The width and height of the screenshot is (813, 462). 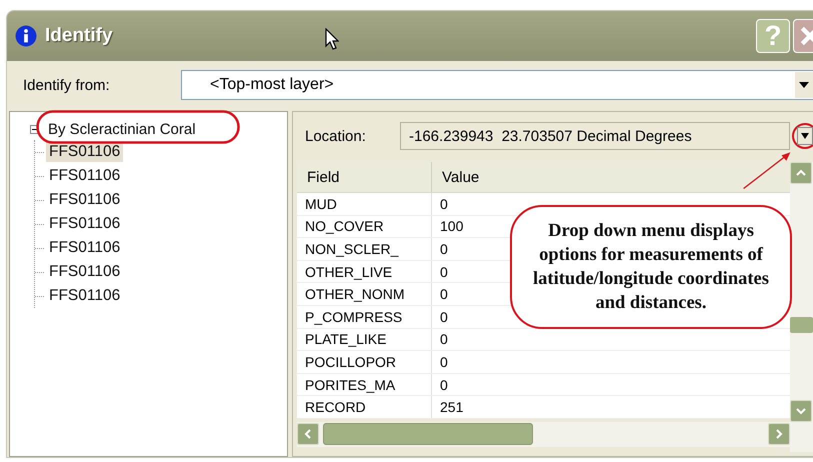 I want to click on table-cell: PLATE_LIKE, so click(x=364, y=339).